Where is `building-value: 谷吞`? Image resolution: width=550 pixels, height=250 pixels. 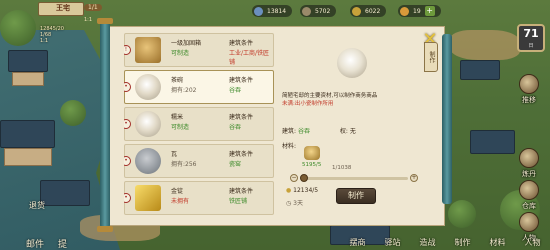
building-value: 谷吞 is located at coordinates (303, 131).